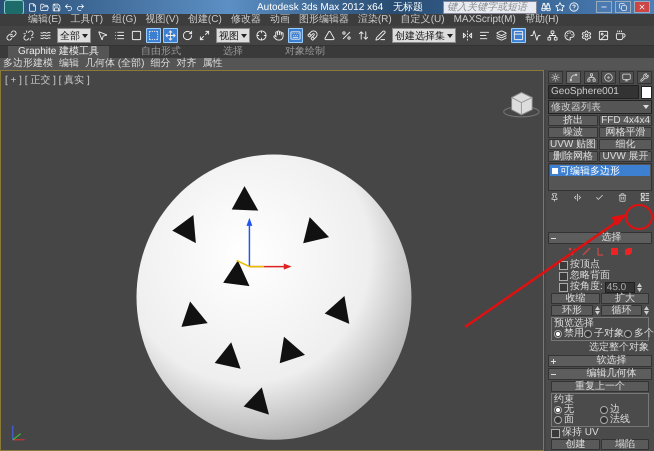 This screenshot has height=451, width=654. Describe the element at coordinates (56, 7) in the screenshot. I see `save-icon` at that location.